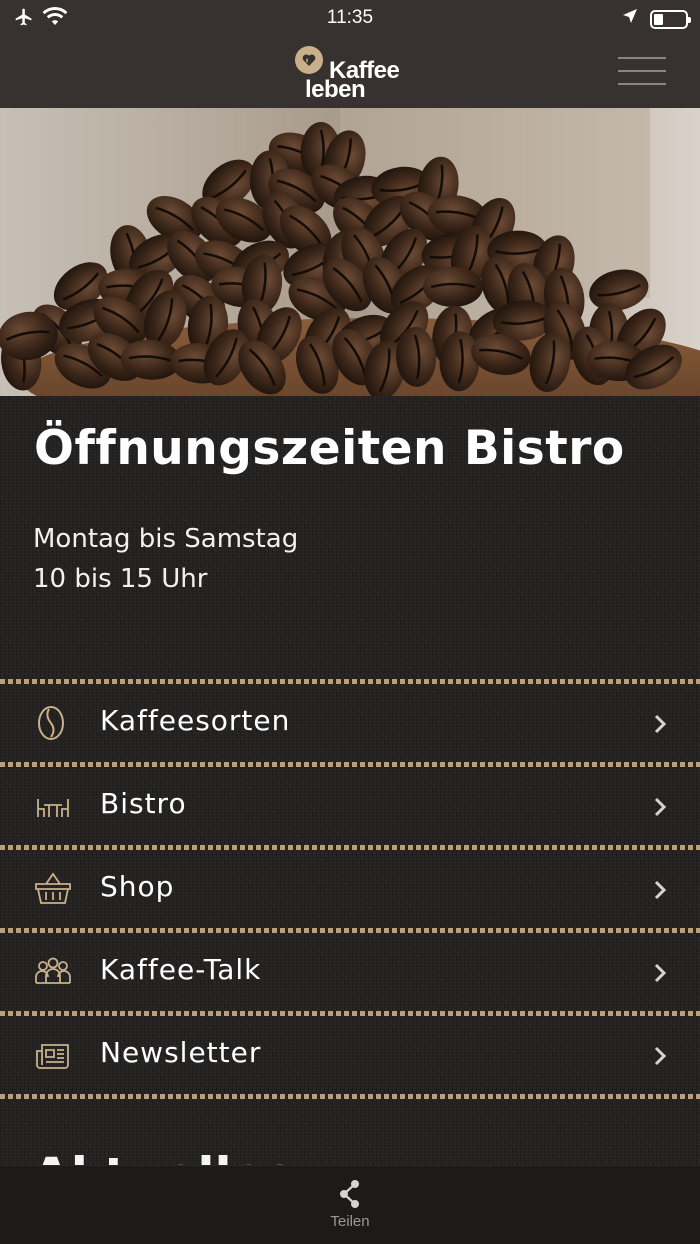  Describe the element at coordinates (630, 19) in the screenshot. I see `location-icon` at that location.